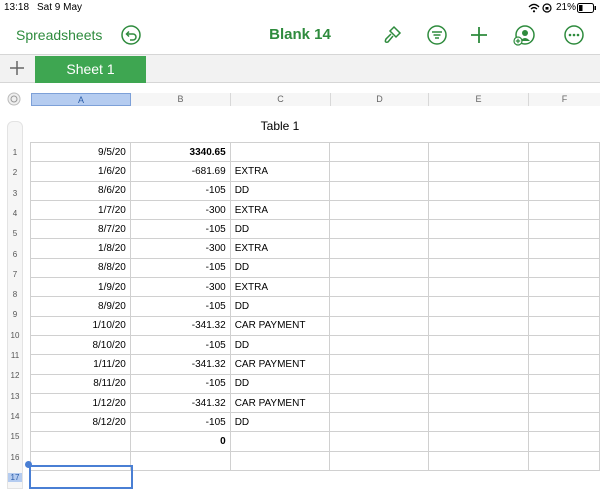 This screenshot has height=489, width=600. What do you see at coordinates (479, 190) in the screenshot?
I see `cell-e3` at bounding box center [479, 190].